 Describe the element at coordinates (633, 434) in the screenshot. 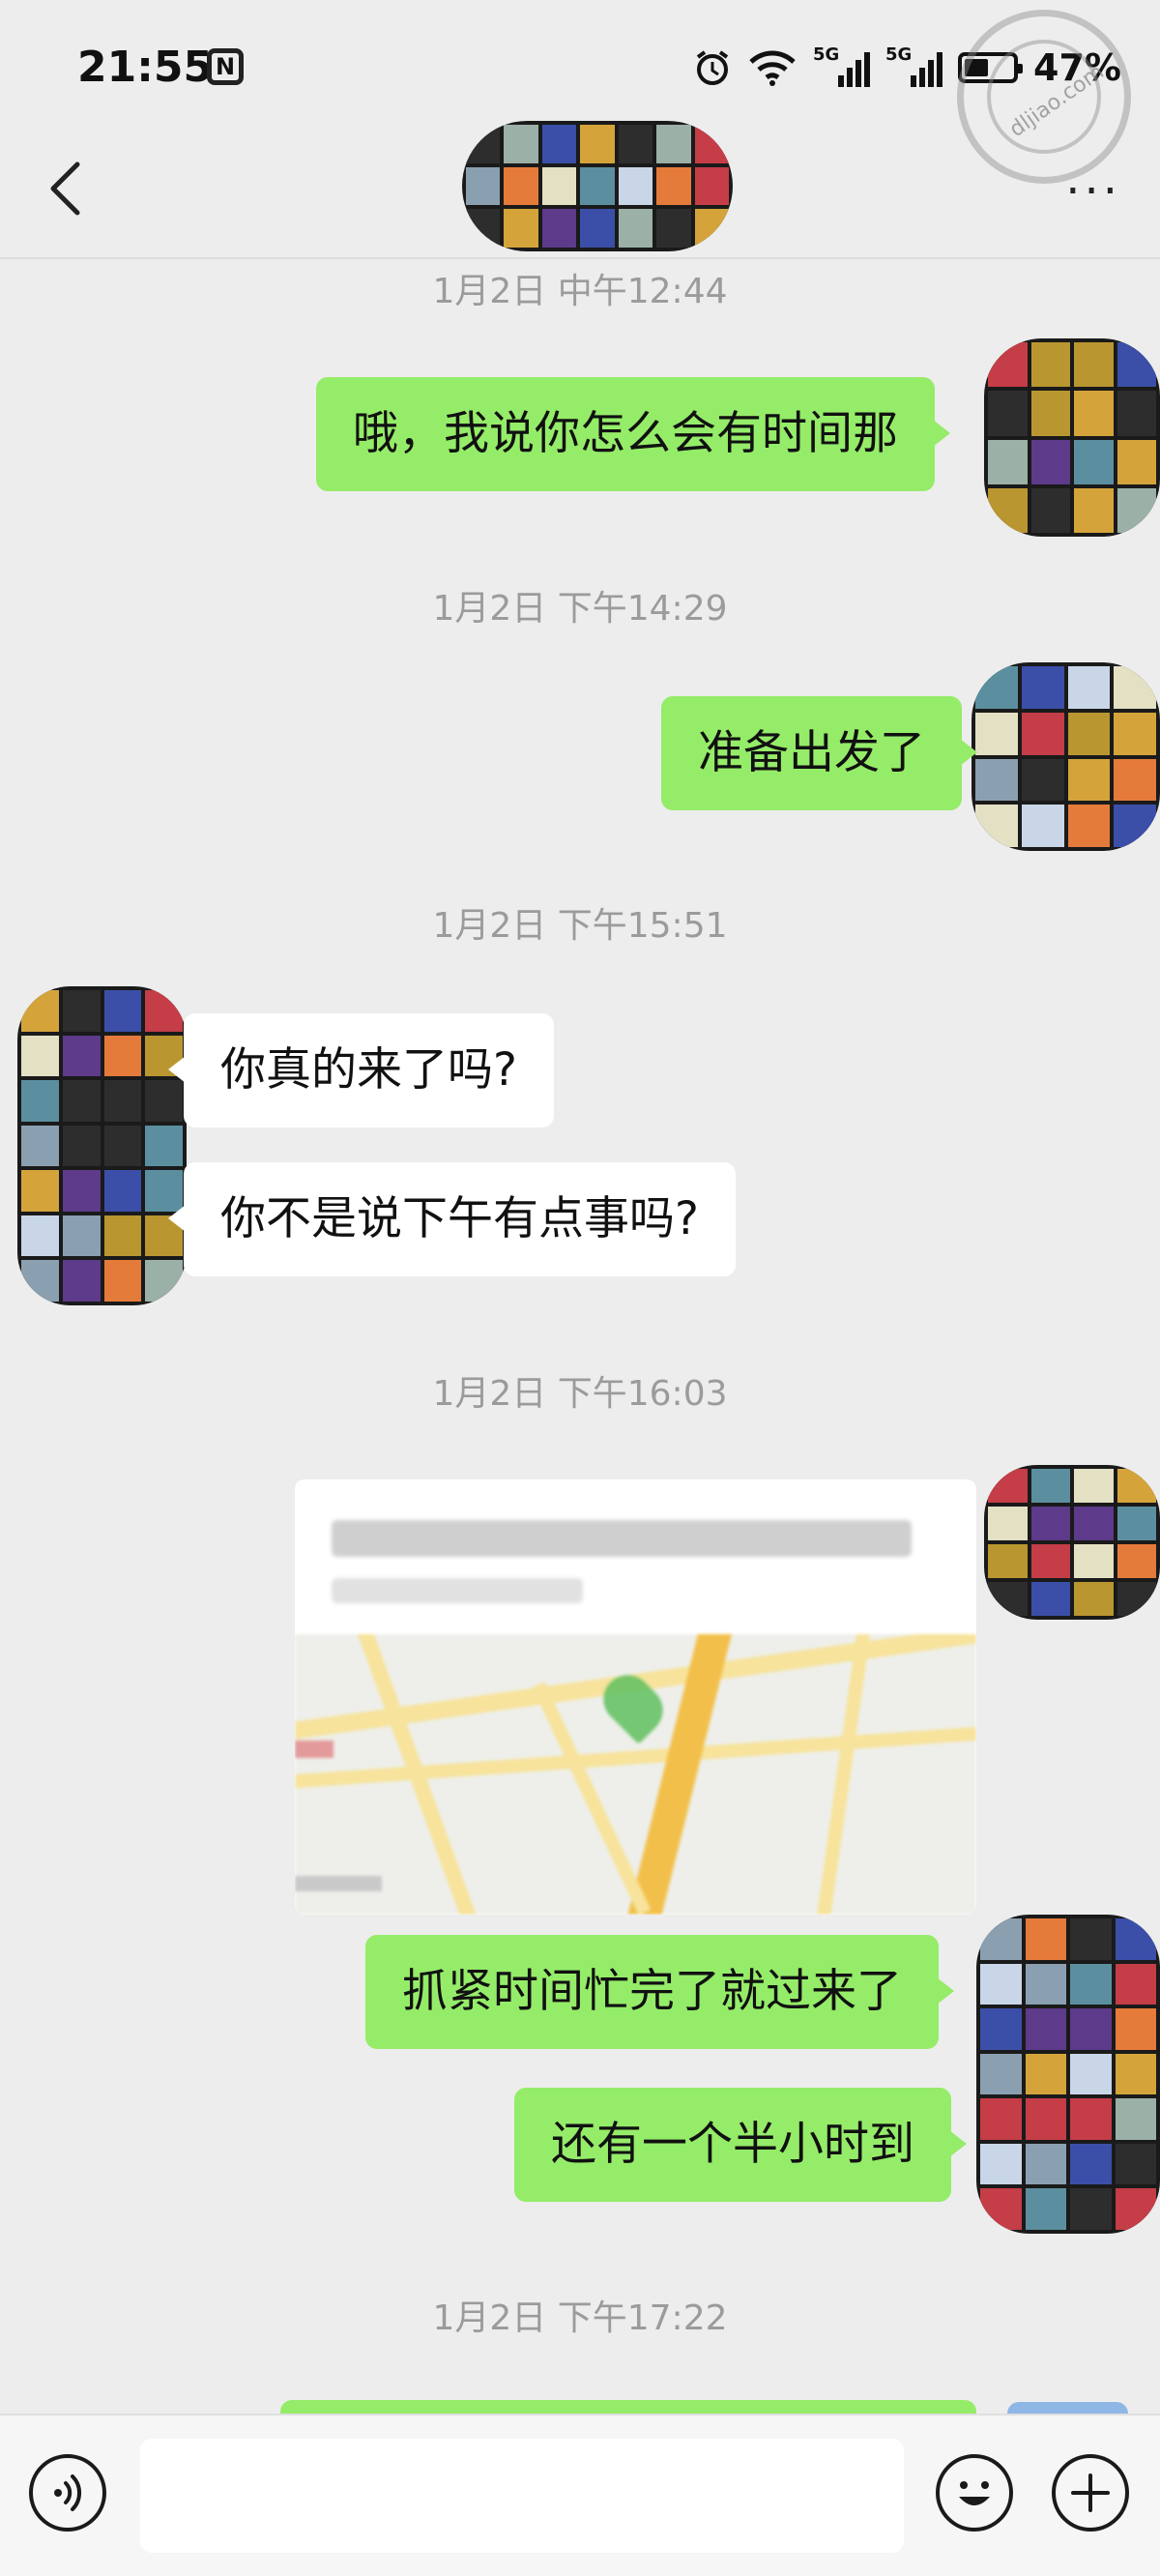

I see `message-bubble-sent: 哦，我说你怎么会有时间那` at that location.